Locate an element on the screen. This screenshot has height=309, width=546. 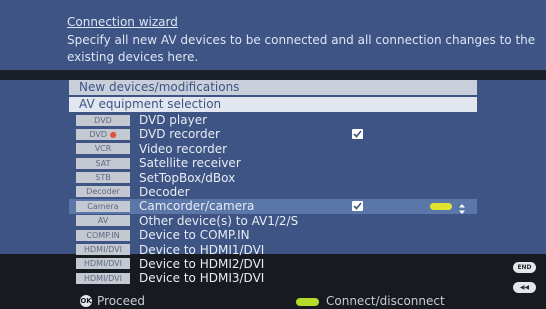
device-row: DVD DVD player is located at coordinates (273, 120).